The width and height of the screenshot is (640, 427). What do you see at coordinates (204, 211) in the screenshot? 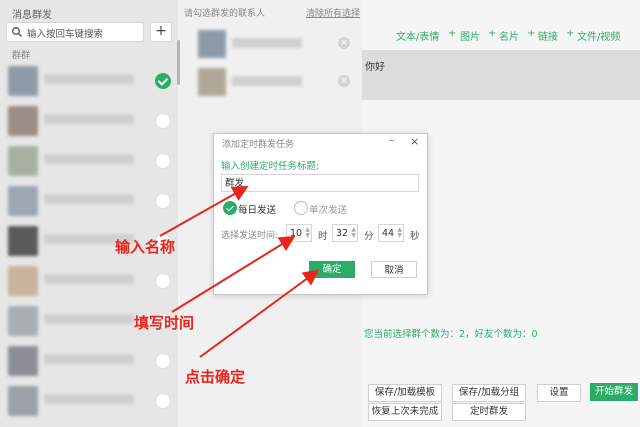
I see `arrow-to-title-input` at bounding box center [204, 211].